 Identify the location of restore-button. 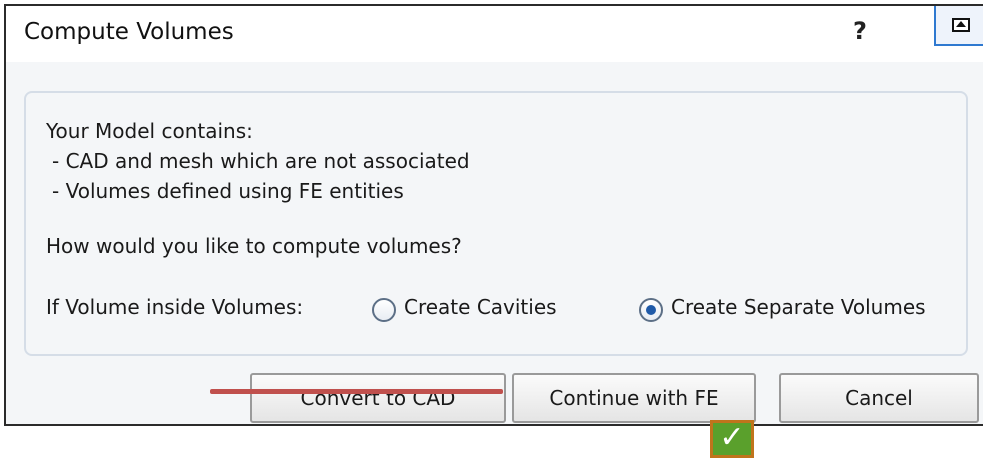
(958, 26).